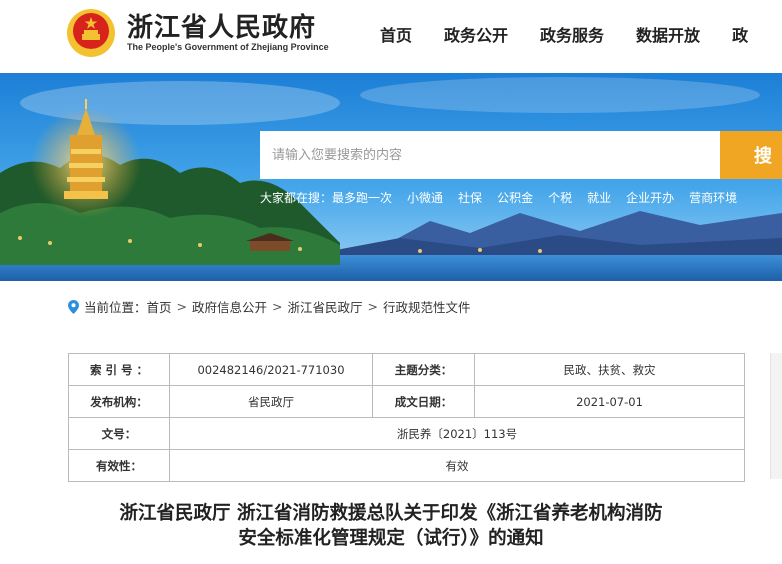  What do you see at coordinates (391, 538) in the screenshot?
I see `article-title-line: 安全标准化管理规定（试行）》的通知` at bounding box center [391, 538].